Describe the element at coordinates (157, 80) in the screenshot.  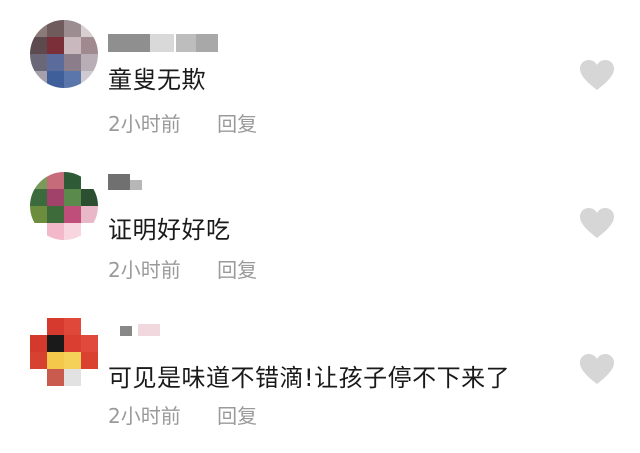
I see `comment-text: 童叟无欺` at that location.